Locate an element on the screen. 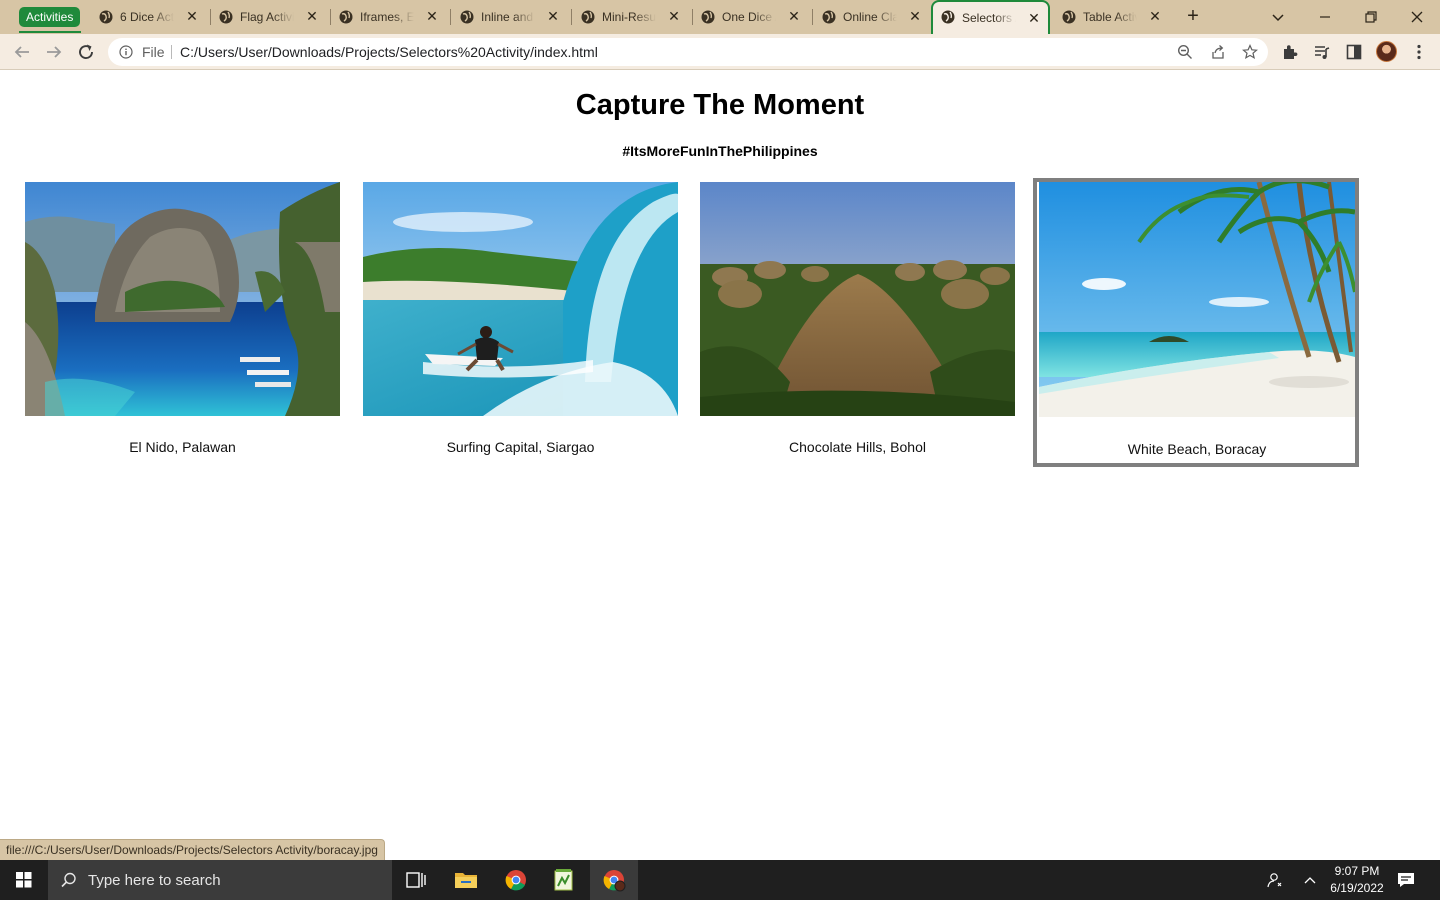 Image resolution: width=1440 pixels, height=900 pixels. media-control-icon is located at coordinates (1322, 52).